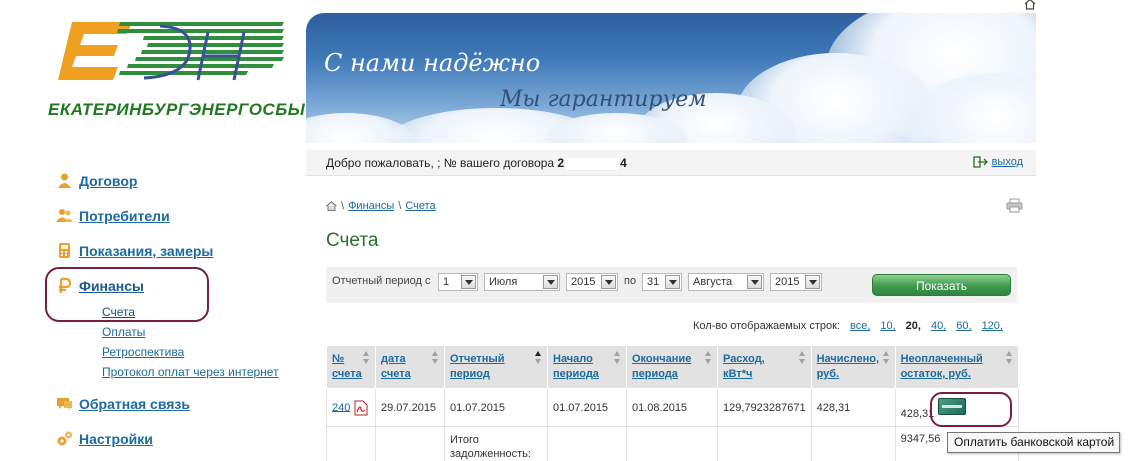 The width and height of the screenshot is (1133, 461). What do you see at coordinates (573, 359) in the screenshot?
I see `header-label: Начало` at bounding box center [573, 359].